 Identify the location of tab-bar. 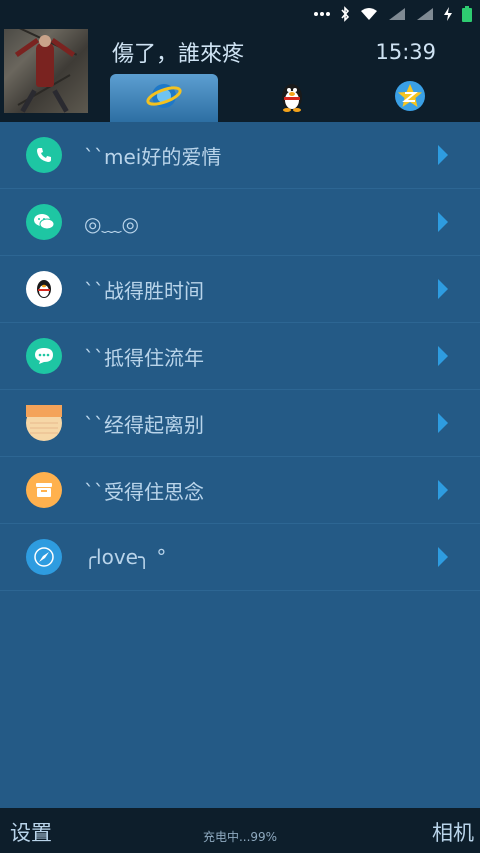
(295, 98).